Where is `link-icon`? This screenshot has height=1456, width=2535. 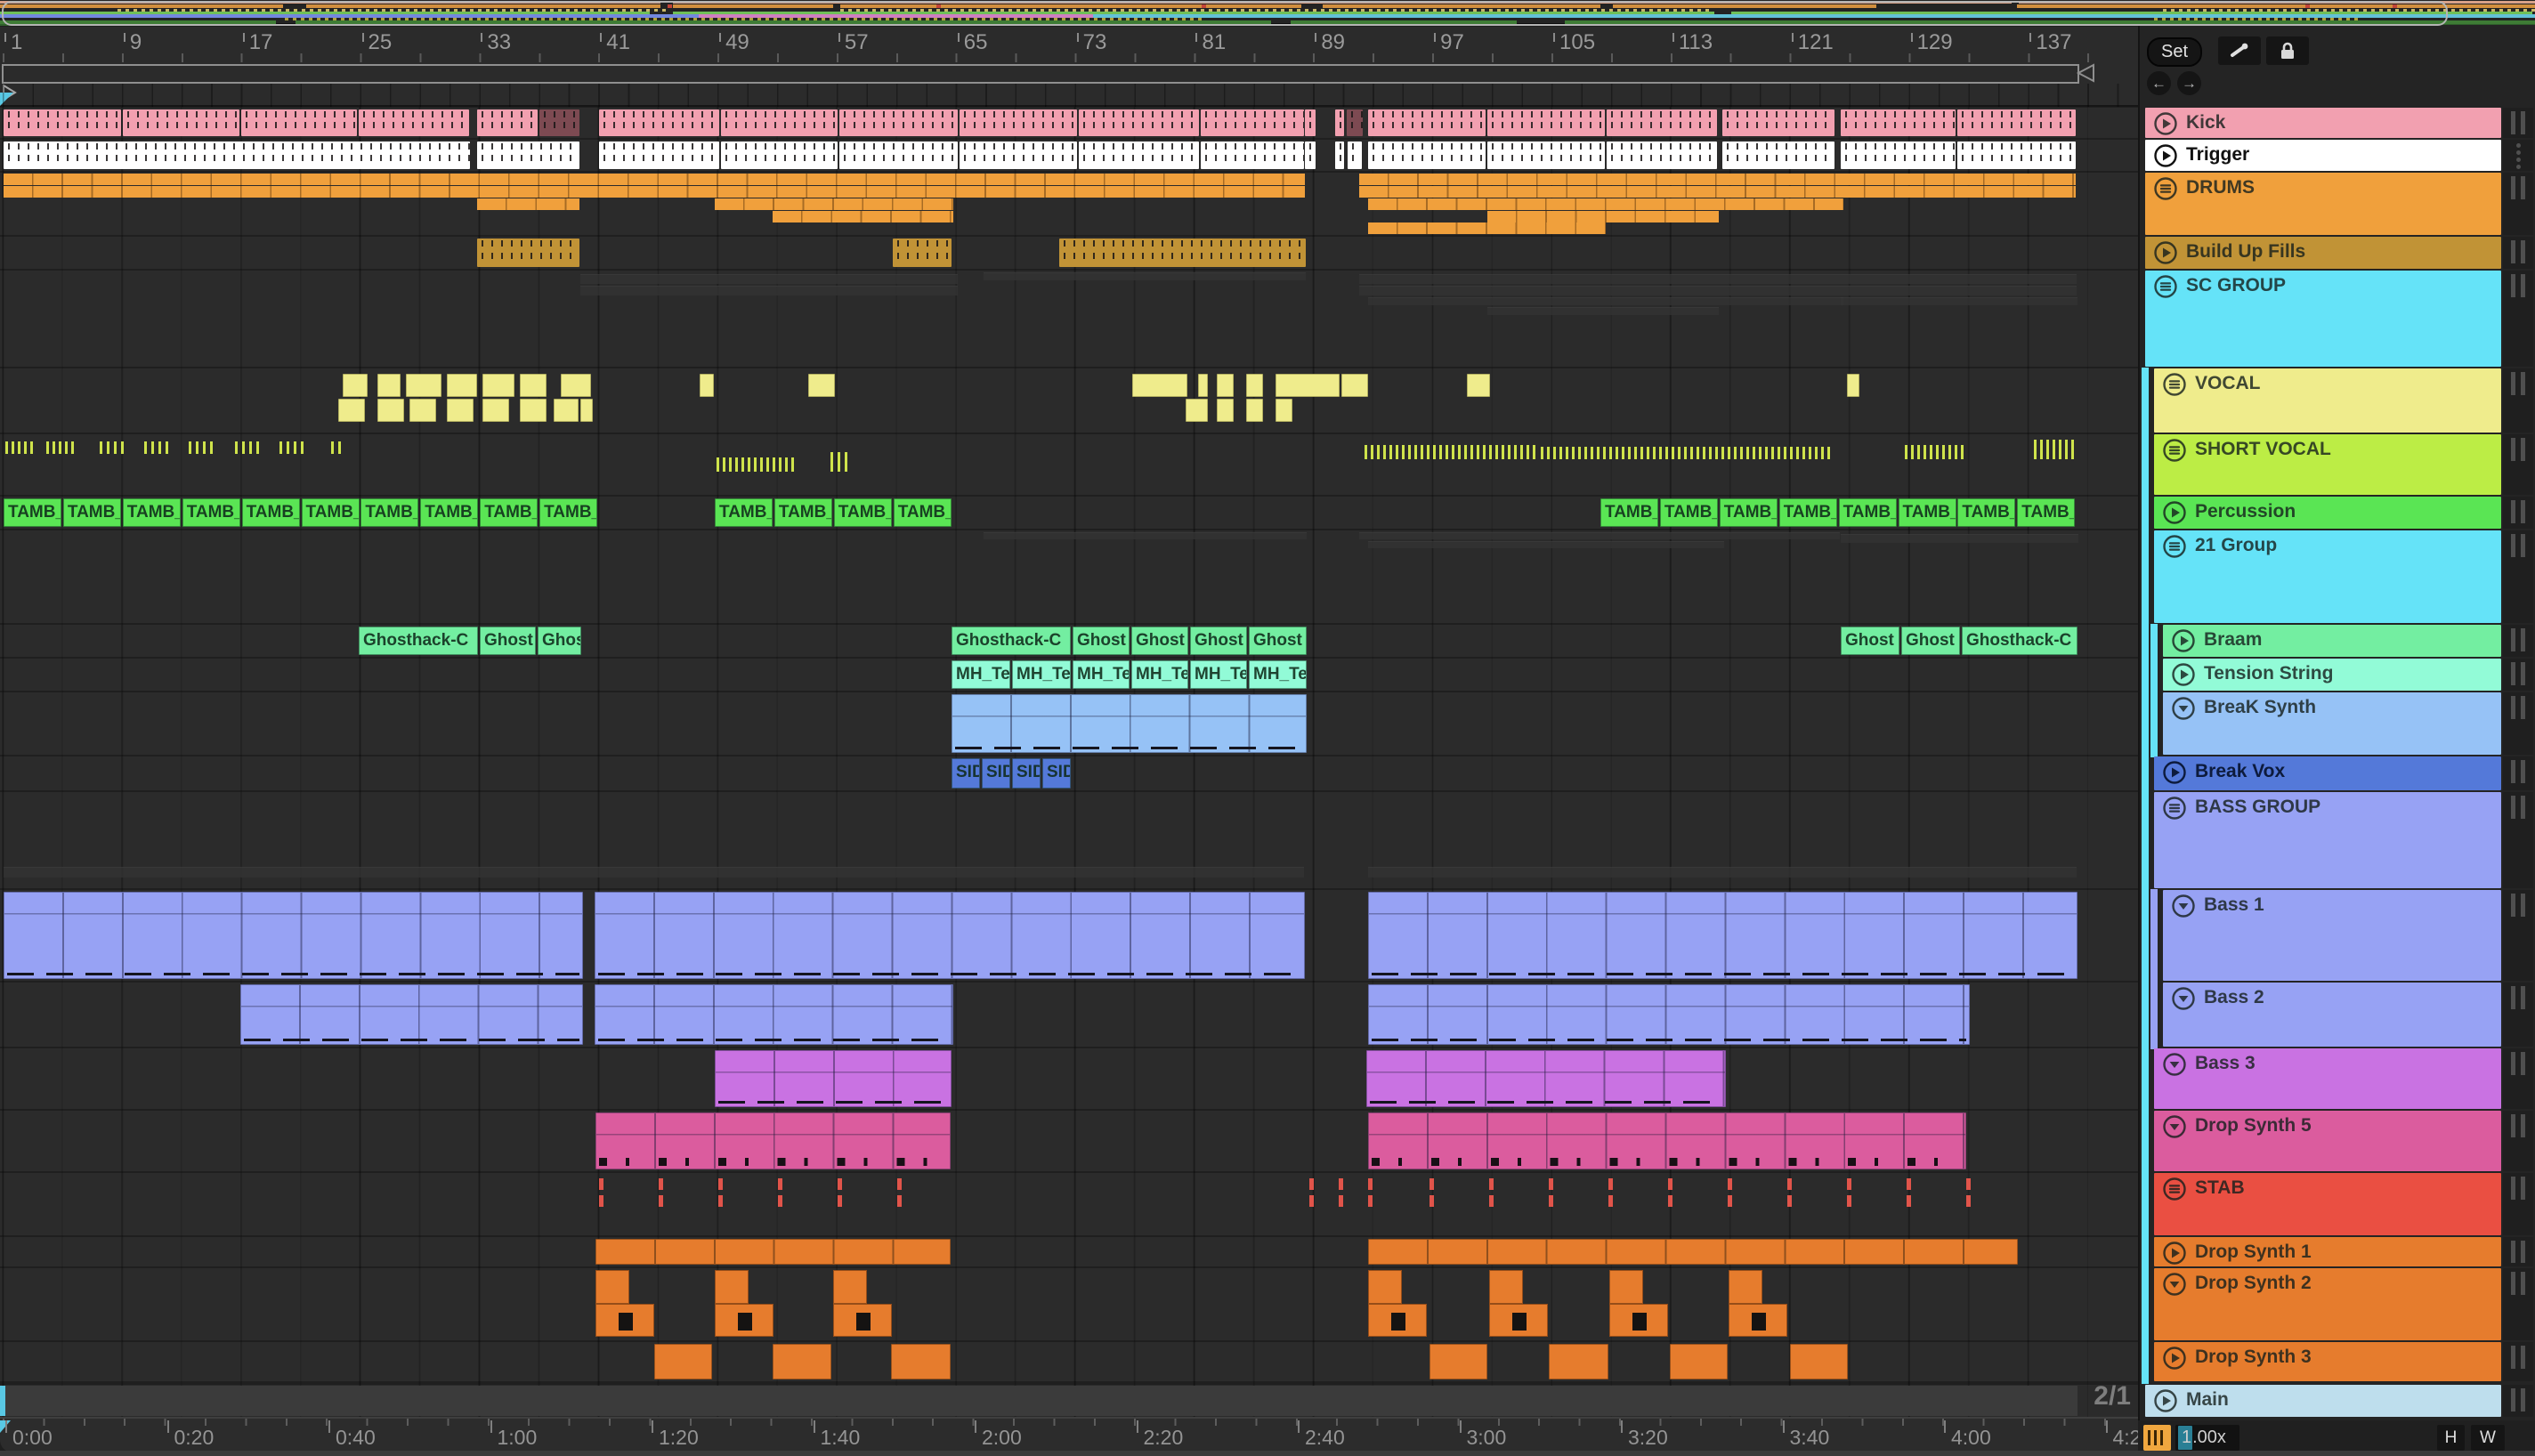
link-icon is located at coordinates (2239, 50).